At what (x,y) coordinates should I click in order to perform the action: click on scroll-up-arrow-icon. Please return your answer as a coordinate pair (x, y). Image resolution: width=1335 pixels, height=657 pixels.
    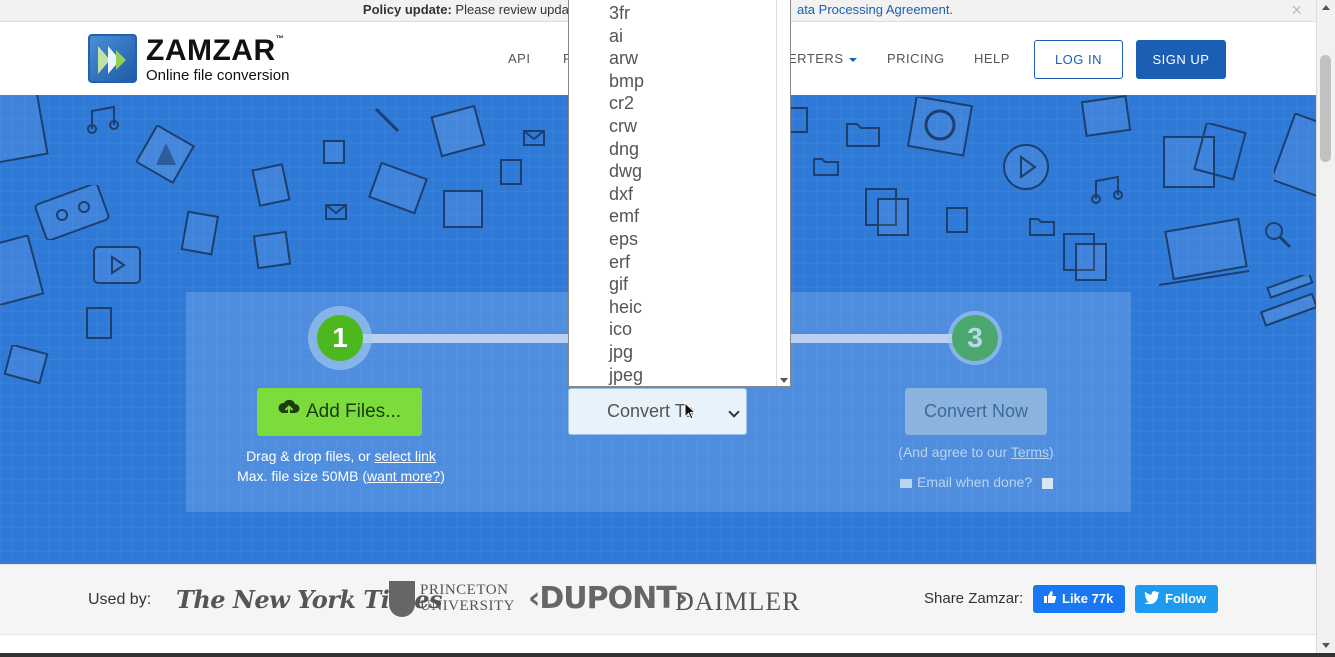
    Looking at the image, I should click on (1326, 7).